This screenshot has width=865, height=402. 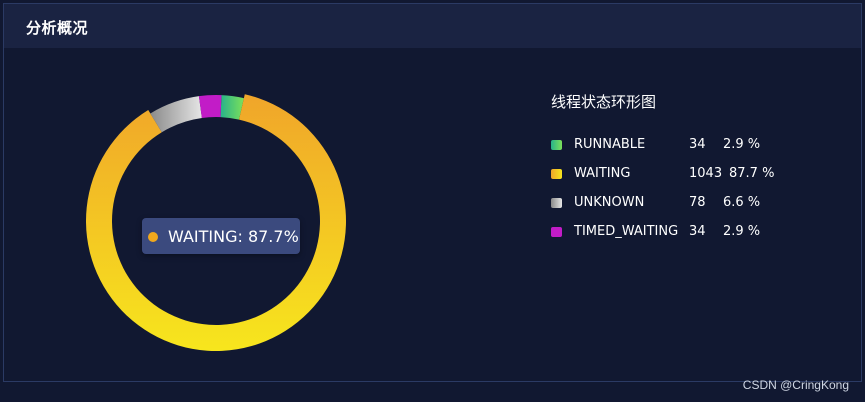 What do you see at coordinates (610, 144) in the screenshot?
I see `legend-label: RUNNABLE` at bounding box center [610, 144].